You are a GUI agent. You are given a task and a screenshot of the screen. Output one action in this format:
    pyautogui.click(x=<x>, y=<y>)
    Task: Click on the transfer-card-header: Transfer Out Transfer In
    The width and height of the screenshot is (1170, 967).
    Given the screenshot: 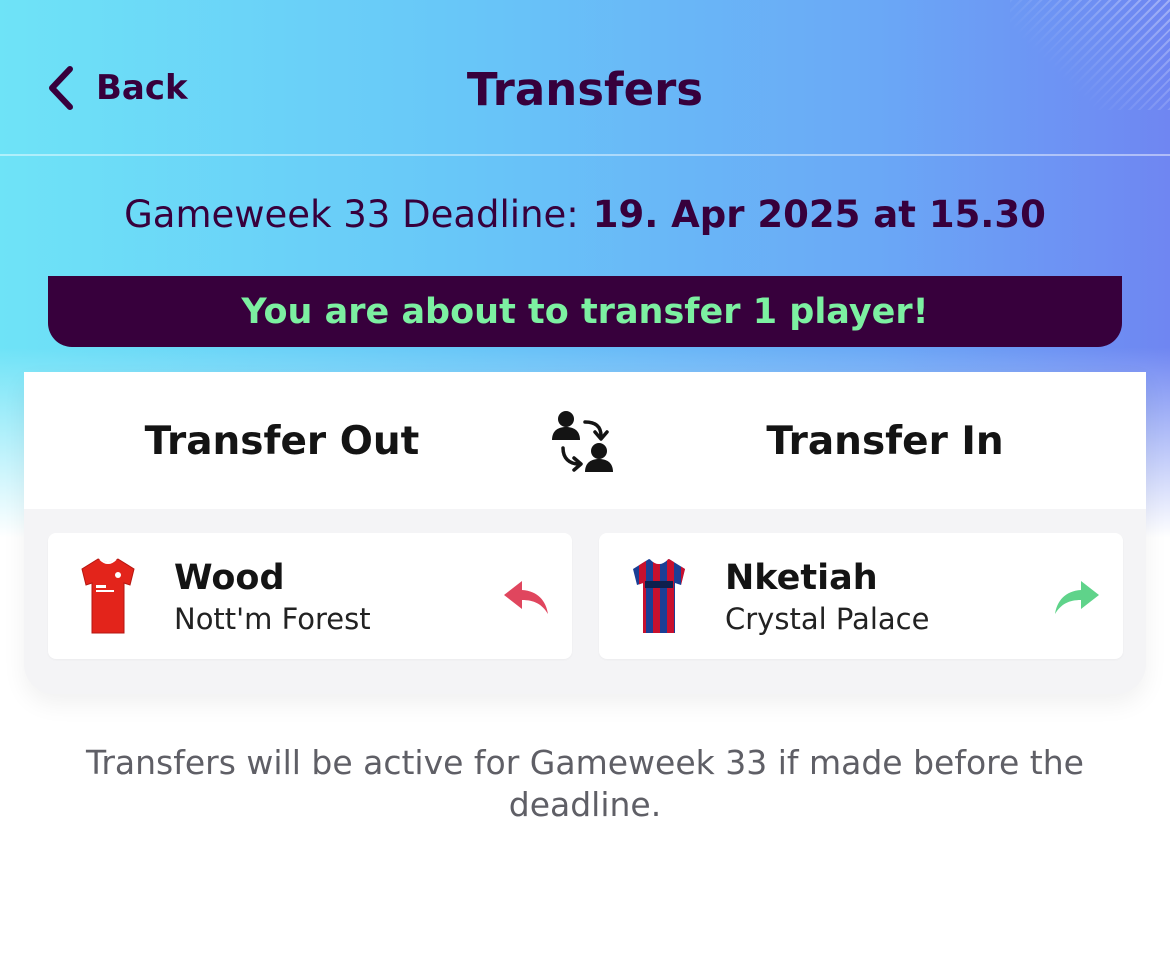 What is the action you would take?
    pyautogui.click(x=585, y=440)
    